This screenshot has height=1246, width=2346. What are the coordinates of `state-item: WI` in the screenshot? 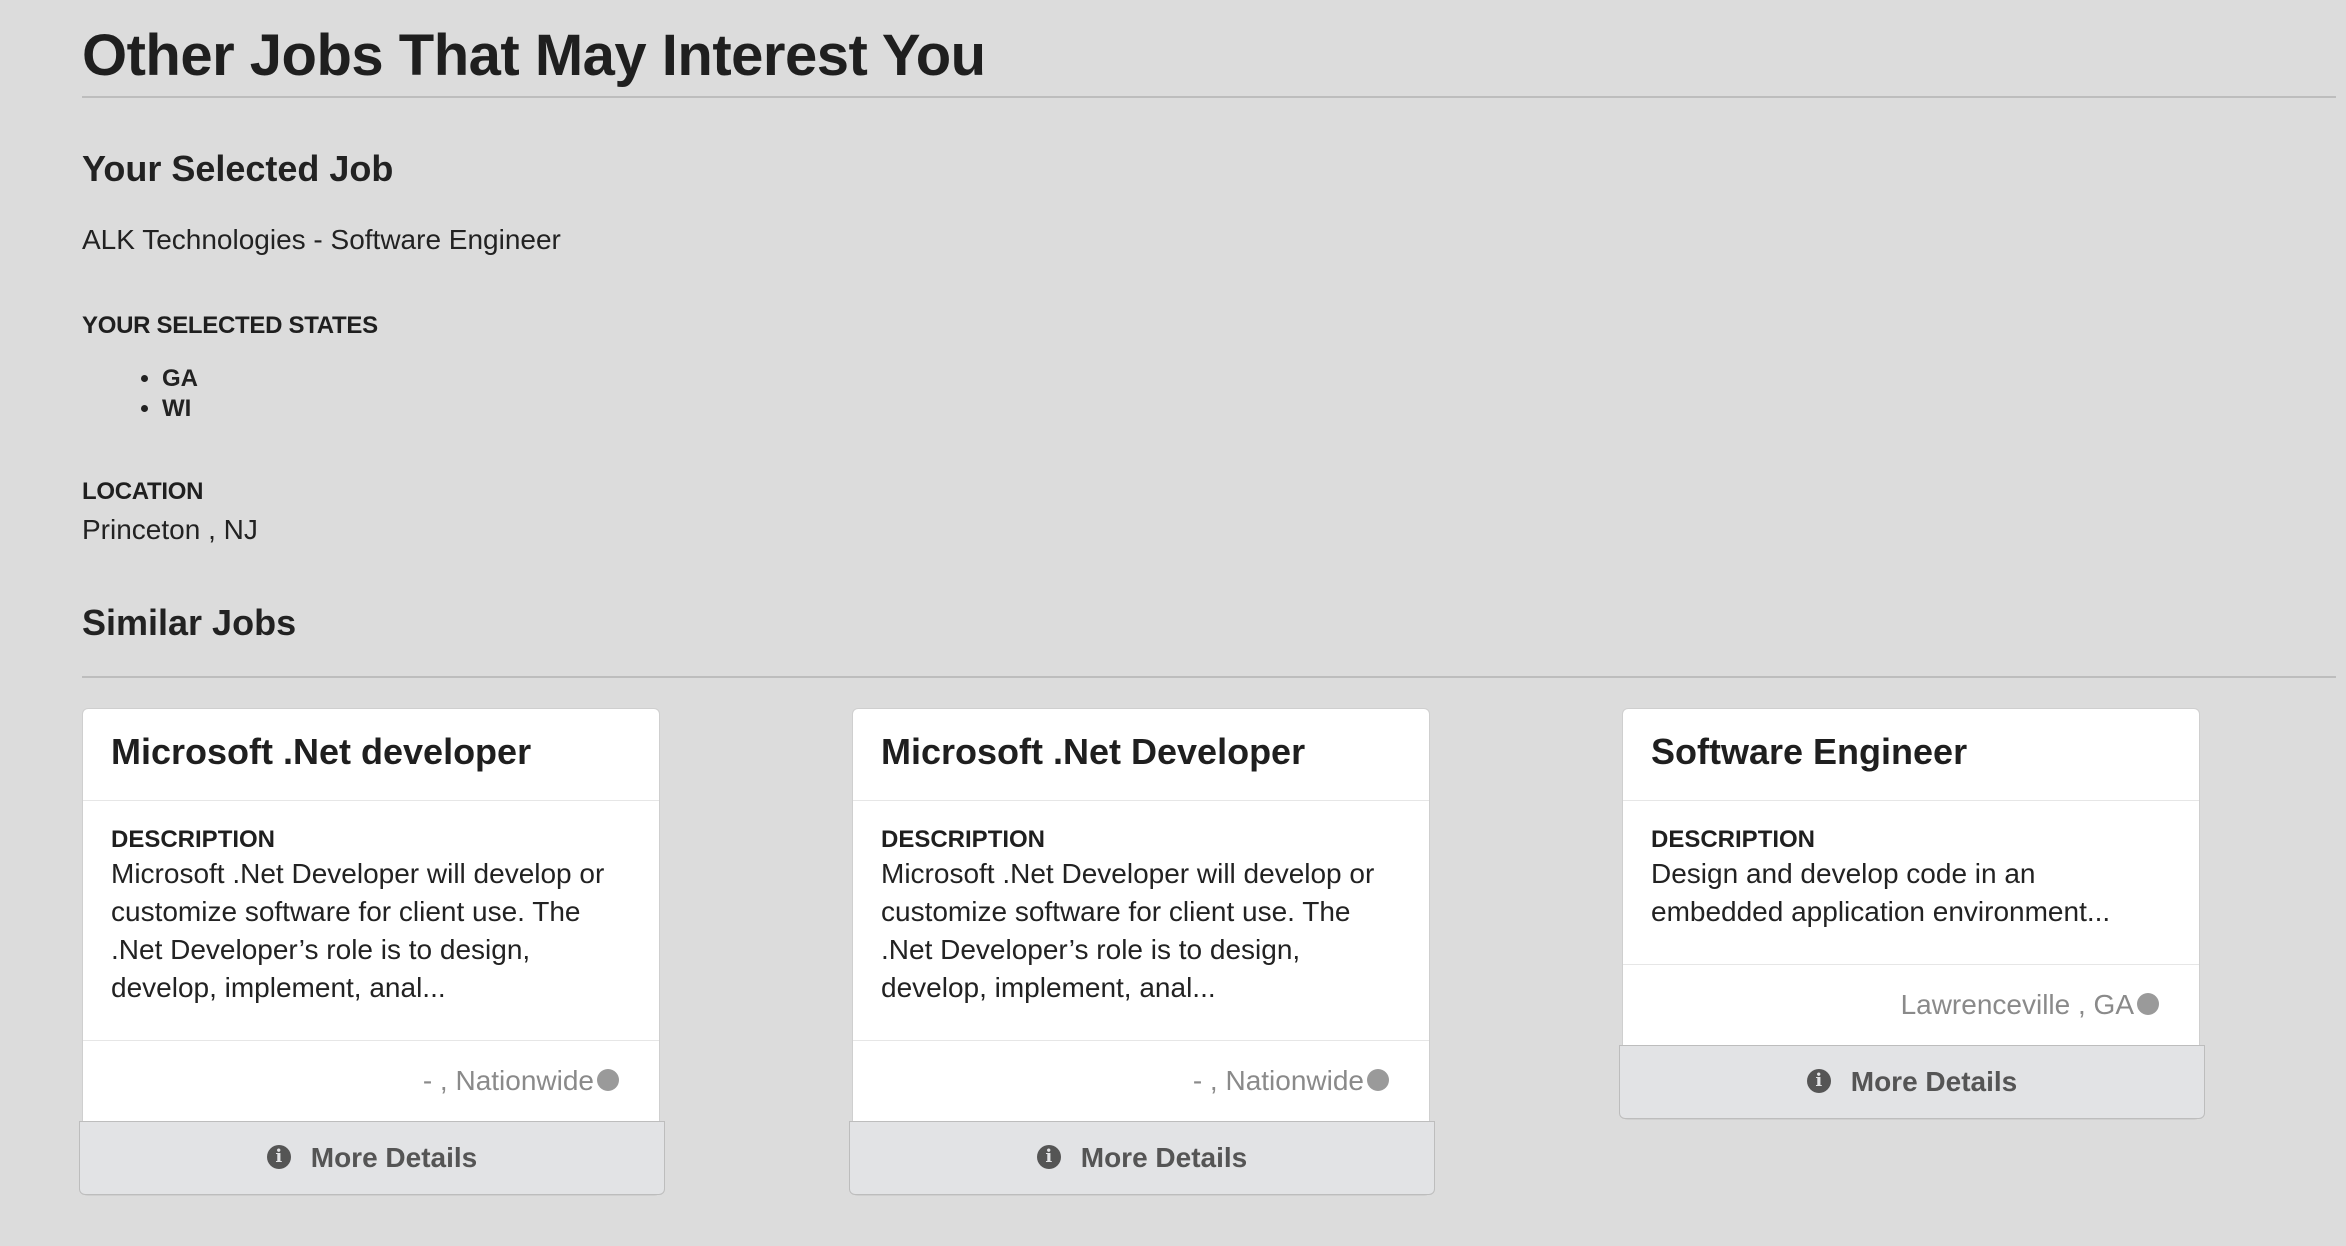 It's located at (180, 409).